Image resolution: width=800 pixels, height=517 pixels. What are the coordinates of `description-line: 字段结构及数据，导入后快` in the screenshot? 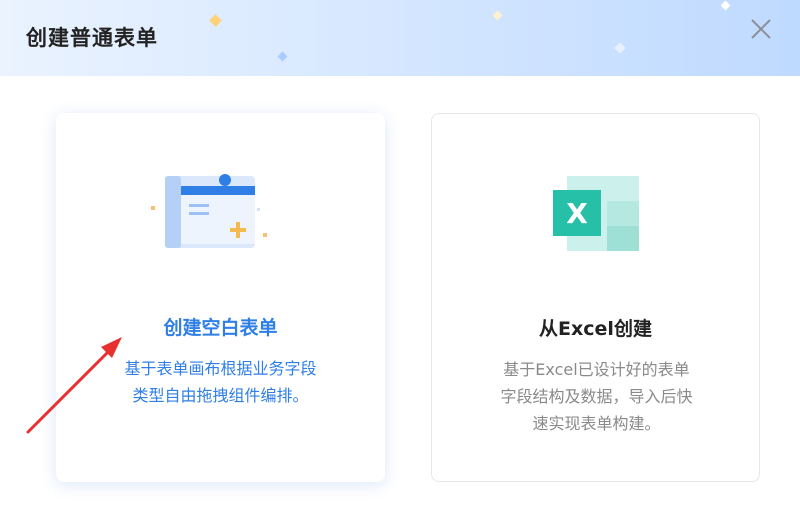 It's located at (596, 396).